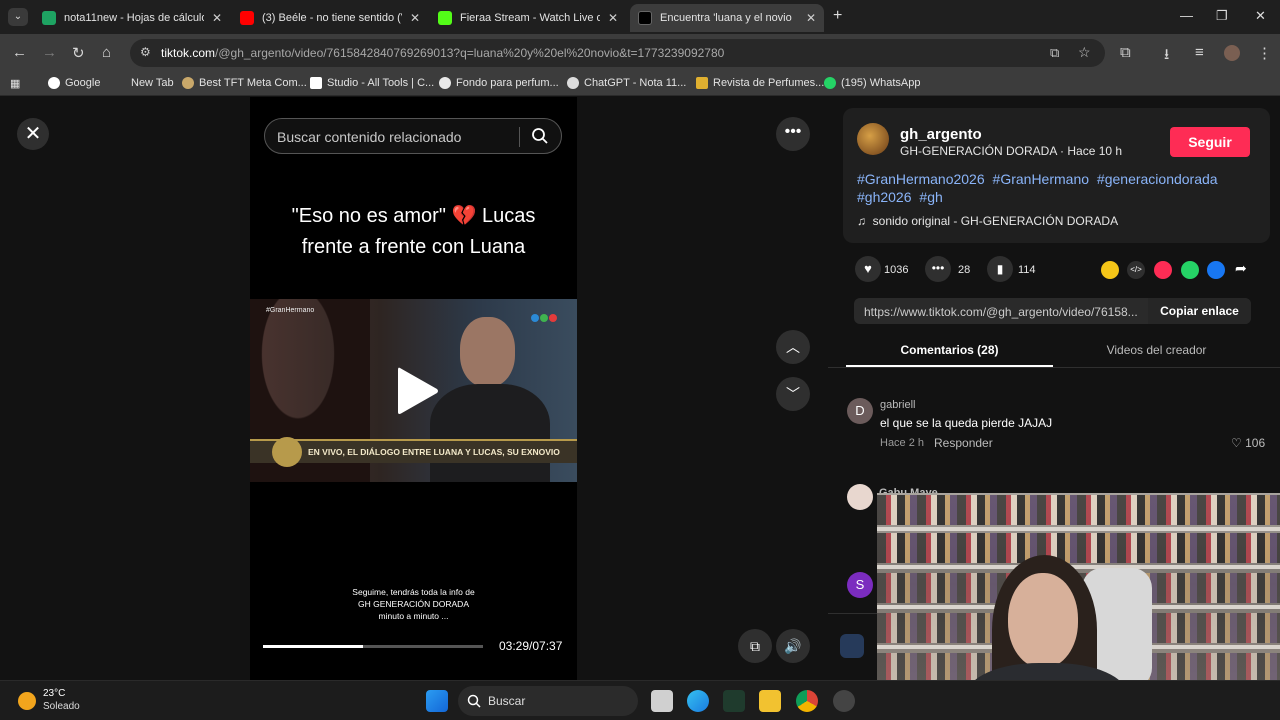 The height and width of the screenshot is (720, 1280). I want to click on extensions-icon: ⧉, so click(1125, 52).